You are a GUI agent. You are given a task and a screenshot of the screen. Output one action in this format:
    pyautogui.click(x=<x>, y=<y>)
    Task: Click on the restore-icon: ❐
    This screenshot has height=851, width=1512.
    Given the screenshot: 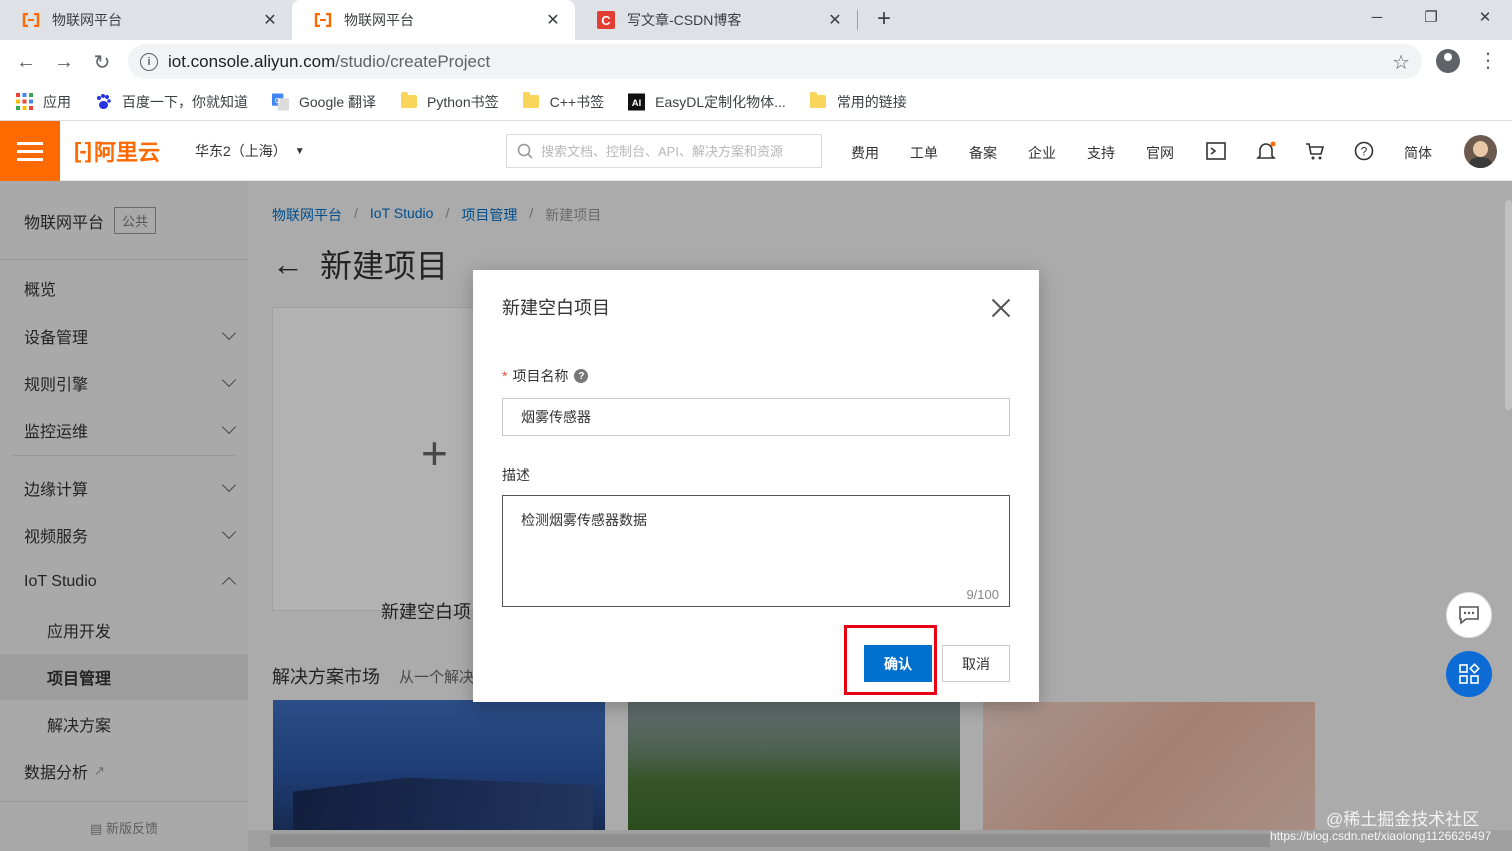 What is the action you would take?
    pyautogui.click(x=1431, y=17)
    